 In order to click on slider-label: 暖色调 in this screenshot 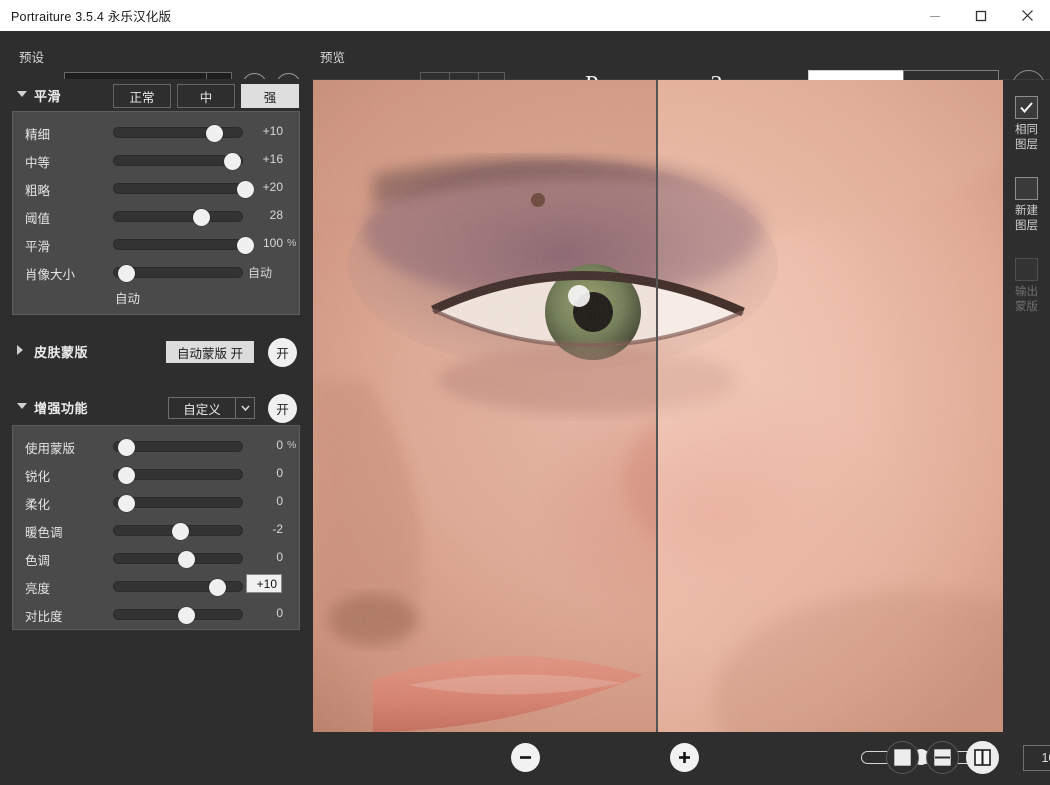, I will do `click(44, 533)`.